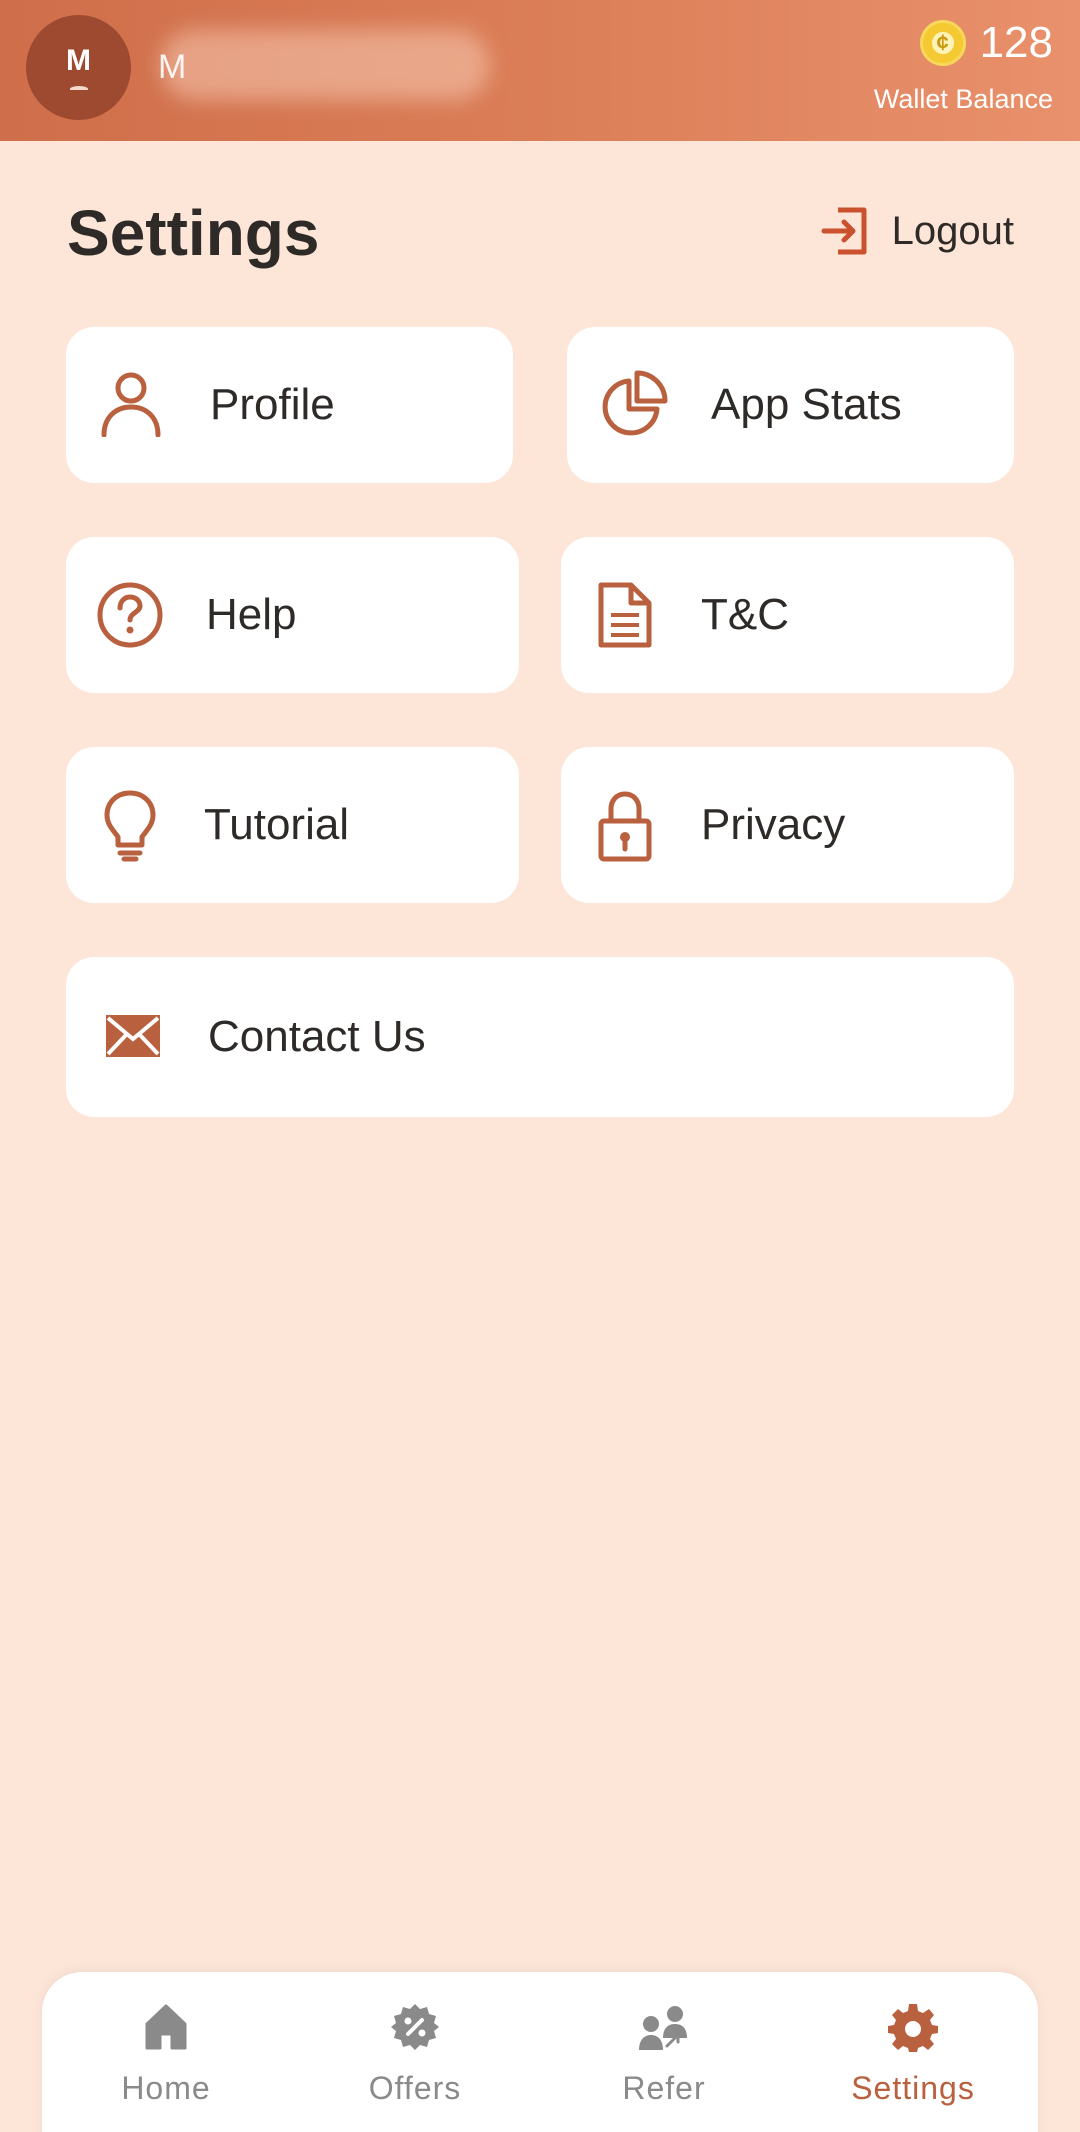 The height and width of the screenshot is (2132, 1080). I want to click on nav-home: Home, so click(166, 2054).